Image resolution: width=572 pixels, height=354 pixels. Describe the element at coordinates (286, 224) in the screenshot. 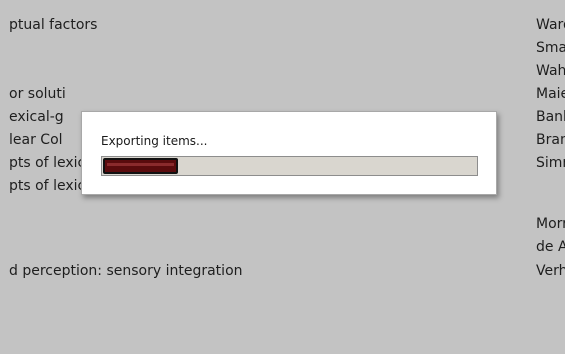

I see `list-row: Morr` at that location.